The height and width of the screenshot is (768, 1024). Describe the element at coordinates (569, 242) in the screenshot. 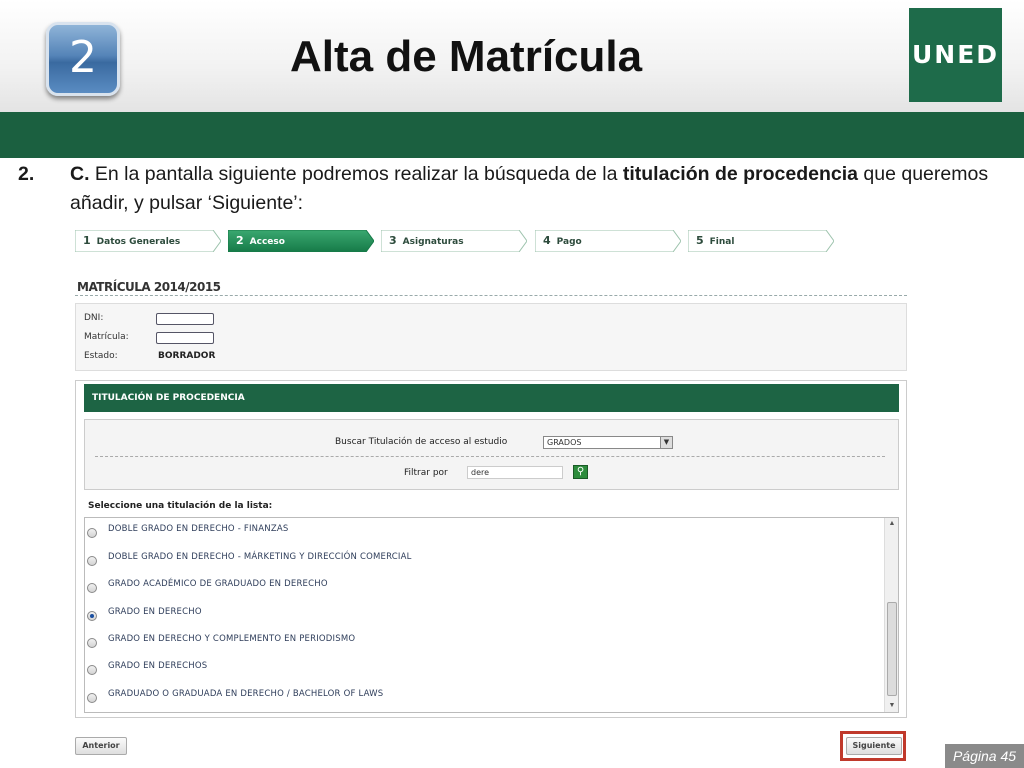

I see `step-label: Pago` at that location.